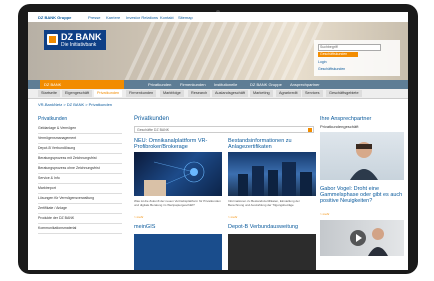 The height and width of the screenshot is (281, 434). Describe the element at coordinates (199, 93) in the screenshot. I see `tab-research: Research` at that location.